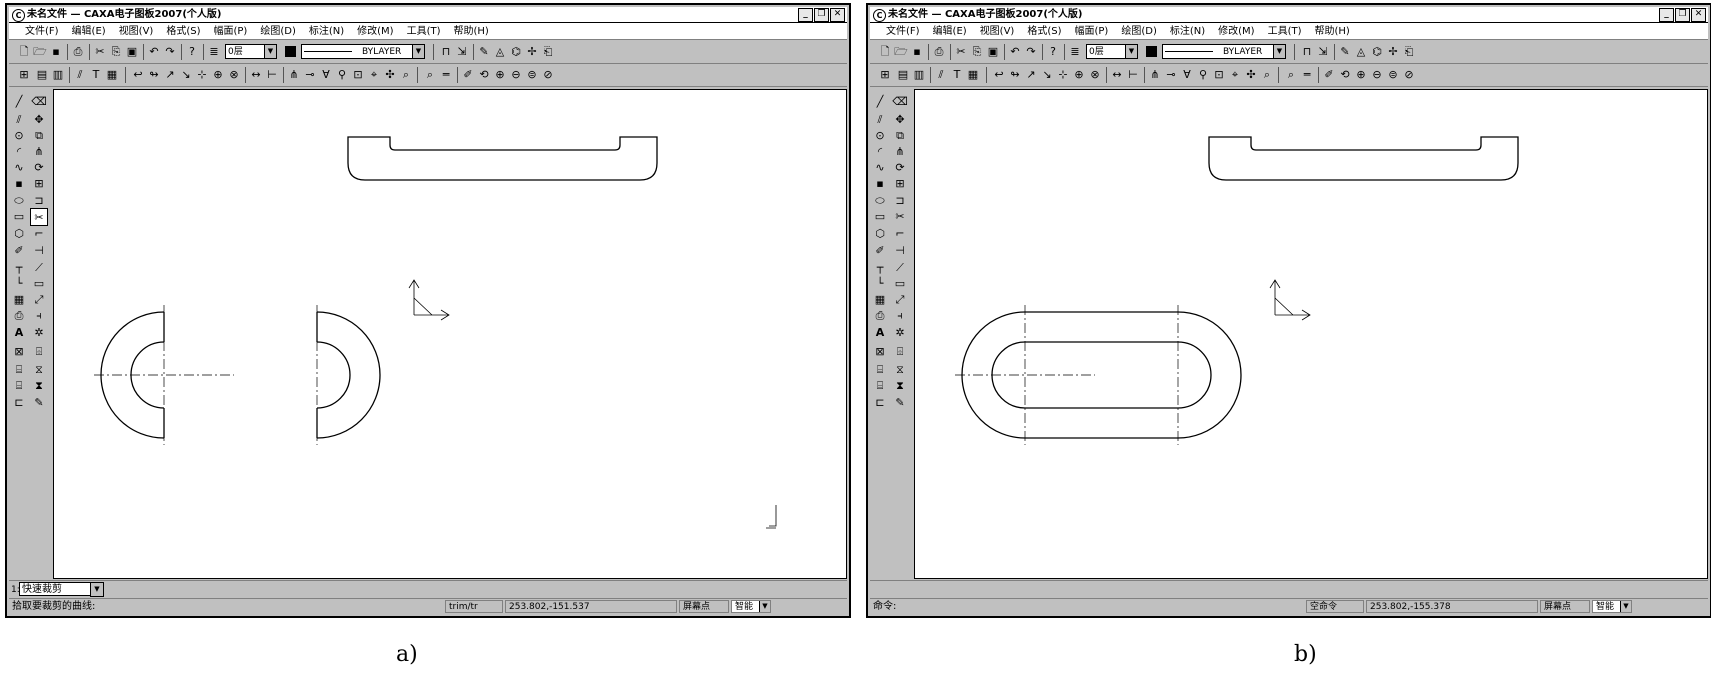 The image size is (1711, 674). Describe the element at coordinates (112, 75) in the screenshot. I see `detail-icon: ▦` at that location.